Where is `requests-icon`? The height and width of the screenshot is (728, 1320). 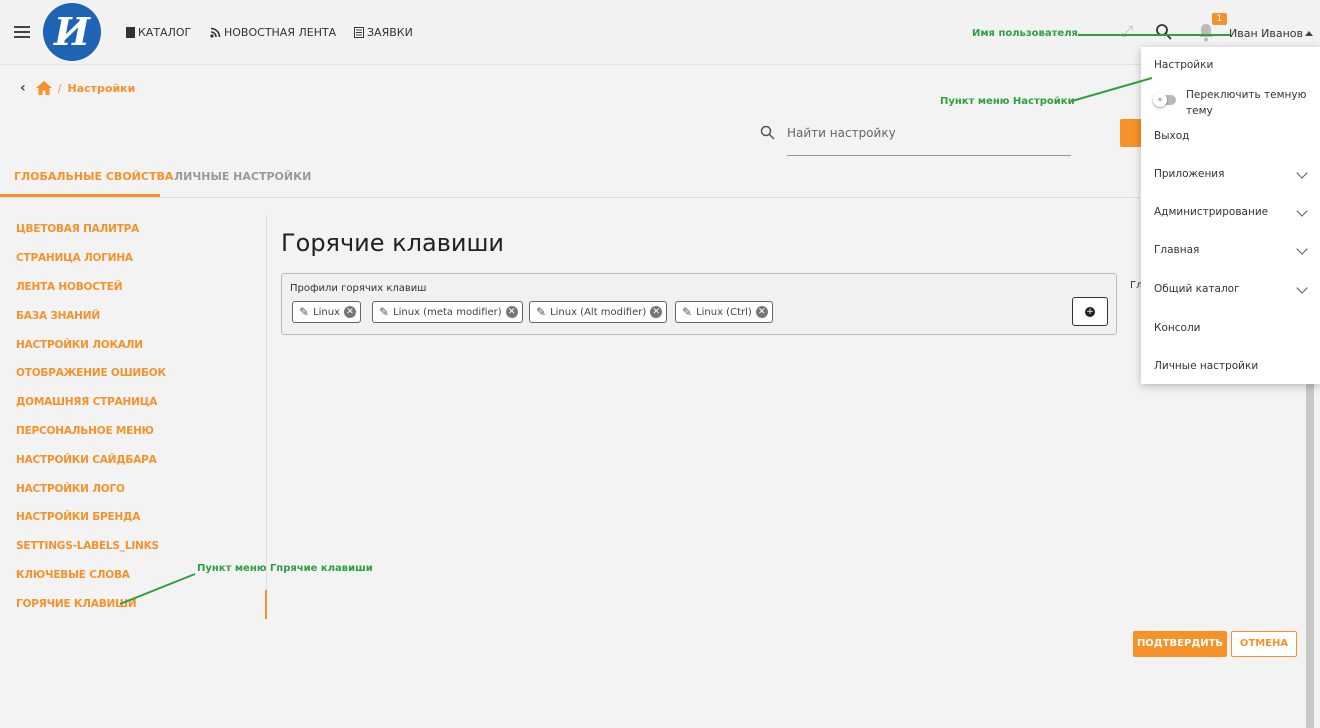 requests-icon is located at coordinates (359, 32).